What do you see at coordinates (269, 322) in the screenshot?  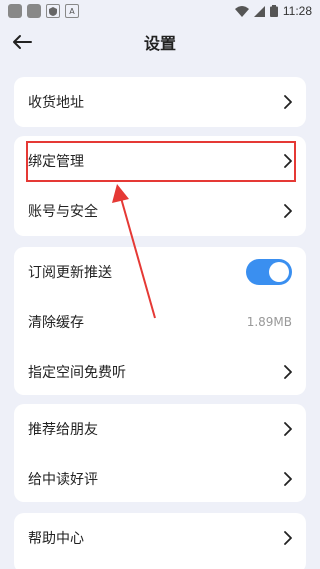 I see `cache-size: 1.89MB` at bounding box center [269, 322].